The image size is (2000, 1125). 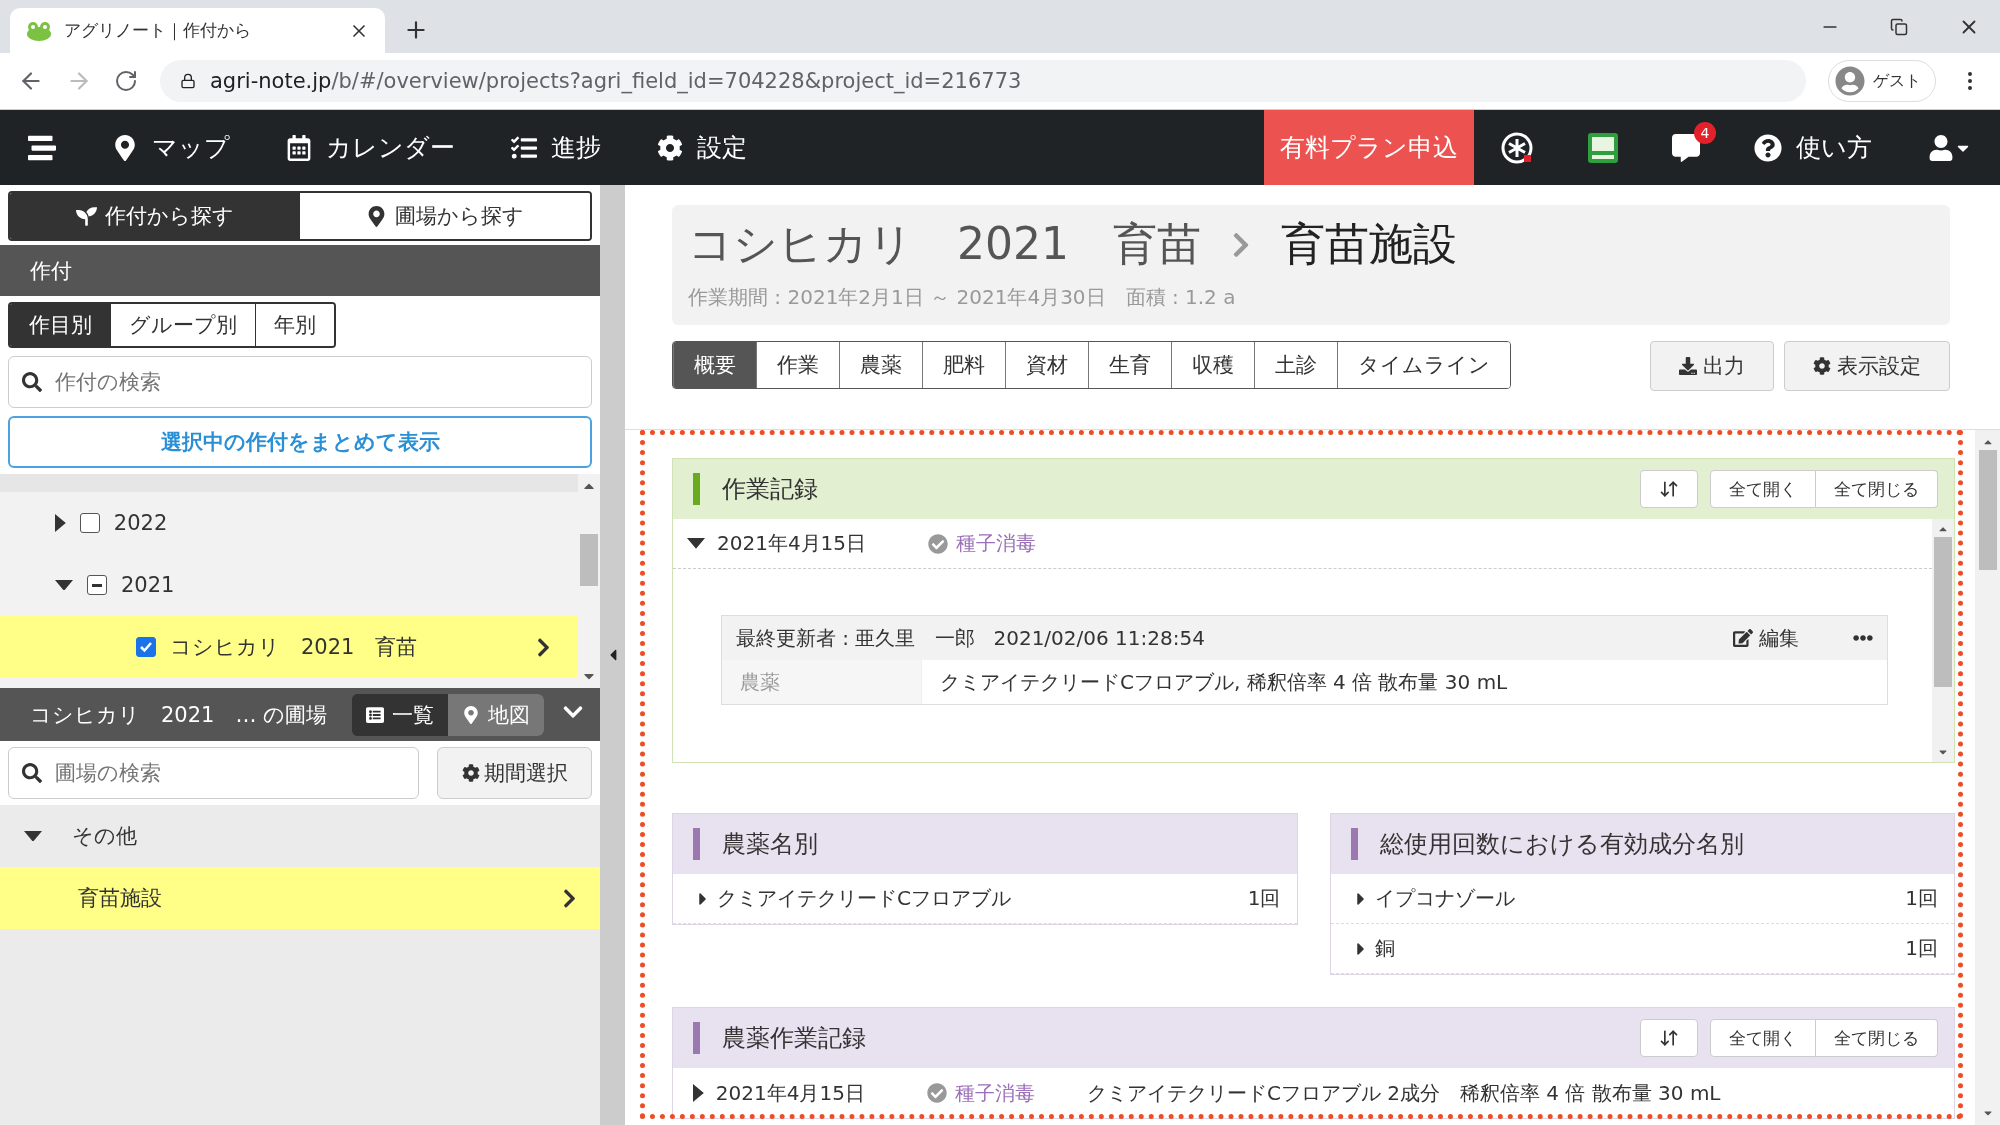 I want to click on updated-by: 最終更新者 : 亜久里 一郎, so click(x=856, y=638).